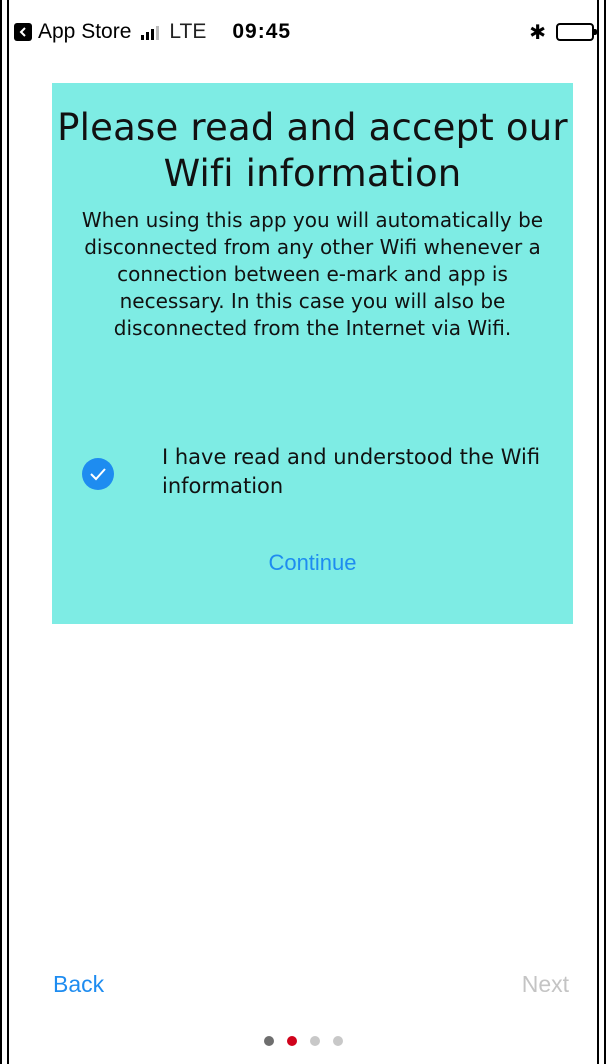 The image size is (606, 1064). What do you see at coordinates (23, 32) in the screenshot?
I see `back-app-icon` at bounding box center [23, 32].